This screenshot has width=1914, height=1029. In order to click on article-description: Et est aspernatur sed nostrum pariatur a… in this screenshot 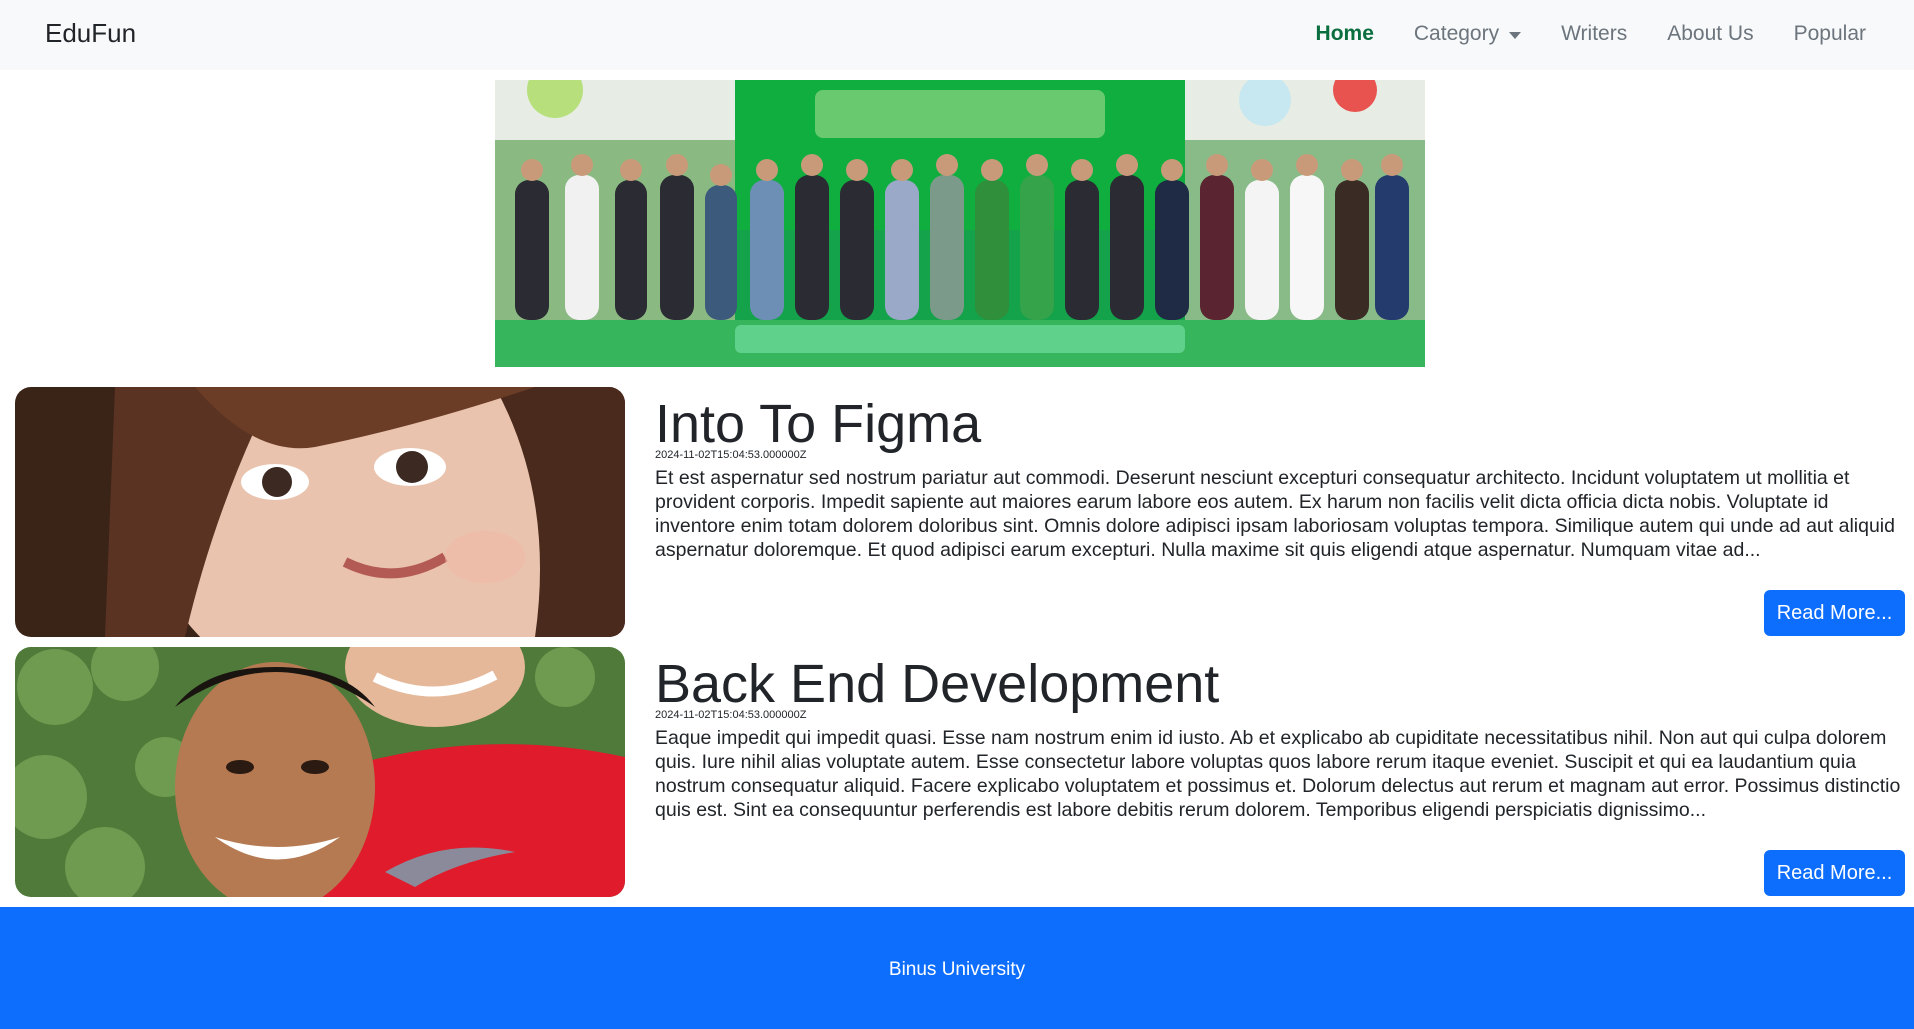, I will do `click(1275, 514)`.